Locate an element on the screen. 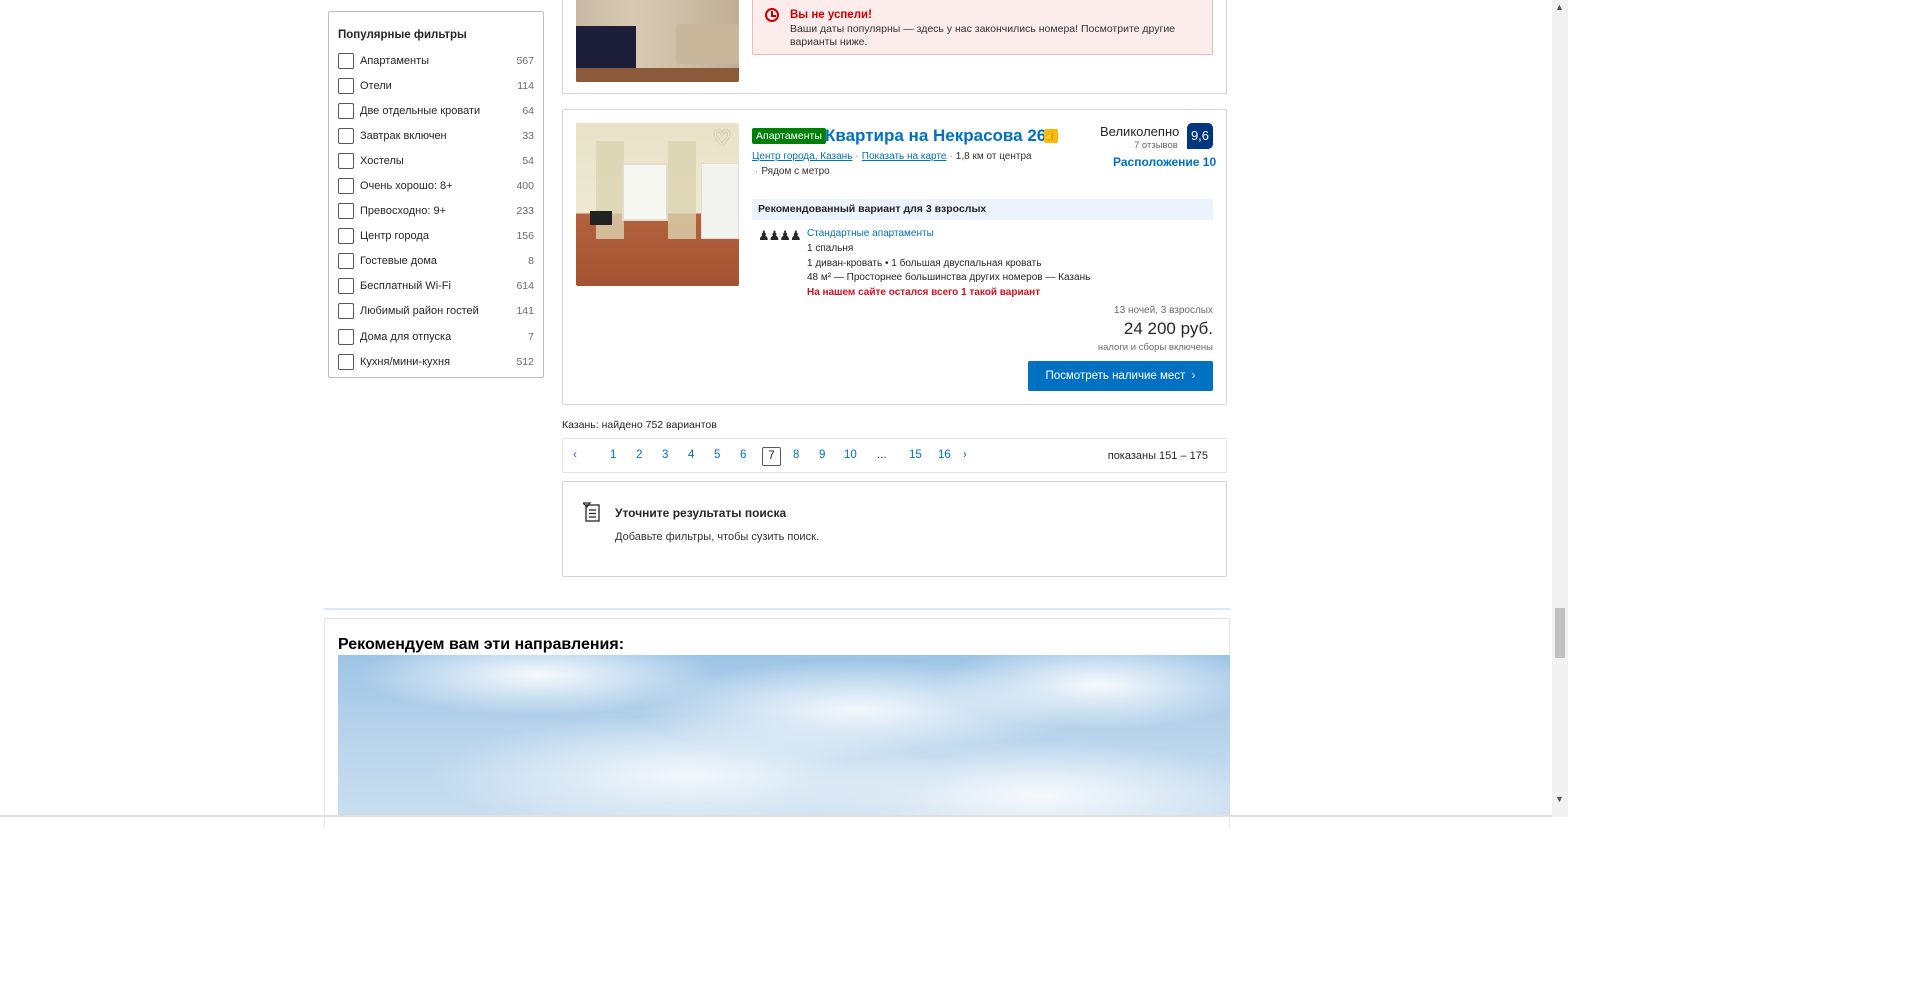 The height and width of the screenshot is (1001, 1920). refine-title: Уточните результаты поиска is located at coordinates (701, 513).